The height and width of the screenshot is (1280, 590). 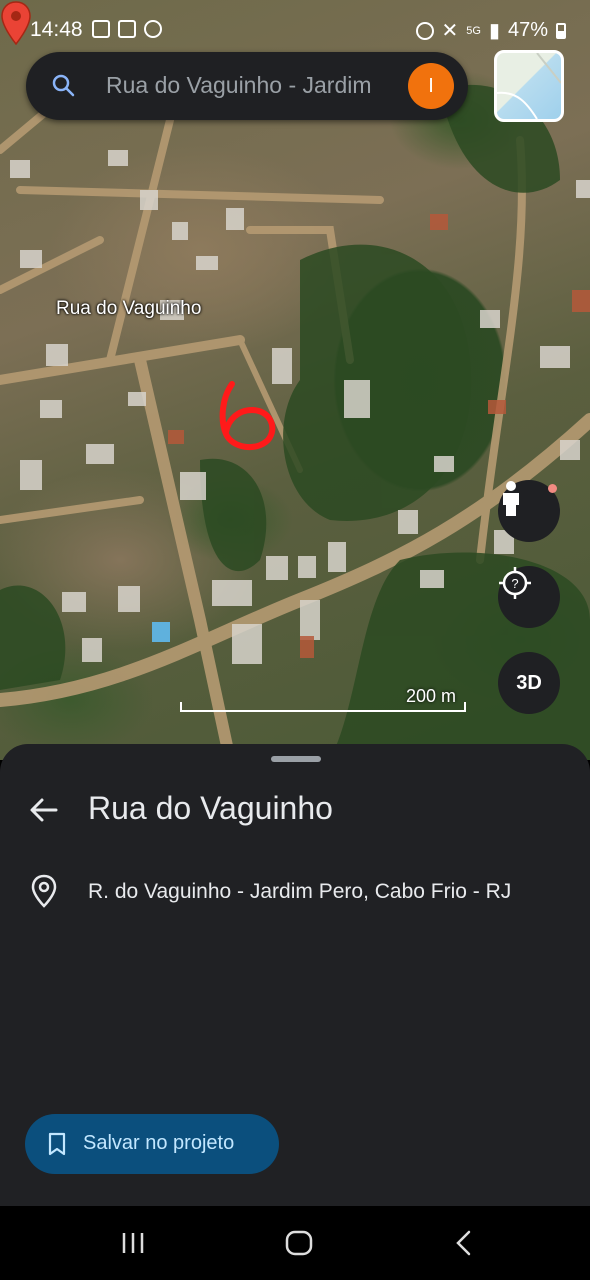 I want to click on check-icon, so click(x=127, y=29).